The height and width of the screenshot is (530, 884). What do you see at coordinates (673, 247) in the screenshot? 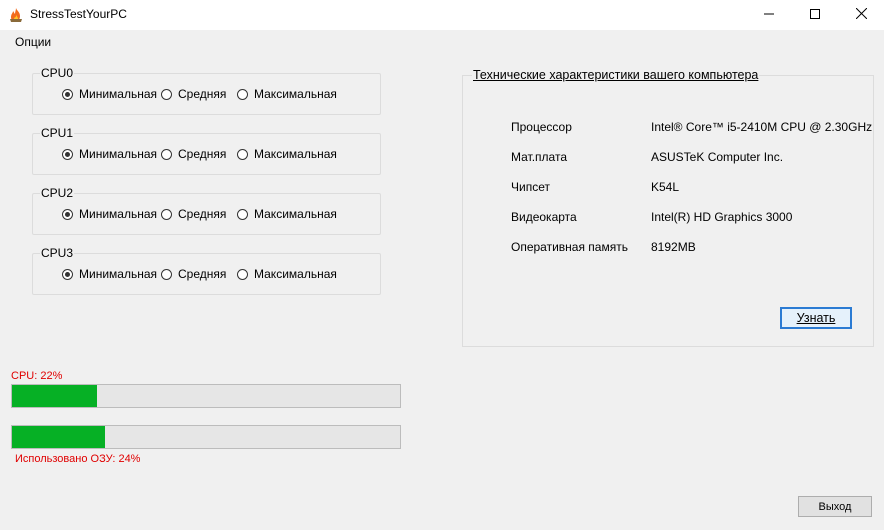
I see `spec-value-ram: 8192MB` at bounding box center [673, 247].